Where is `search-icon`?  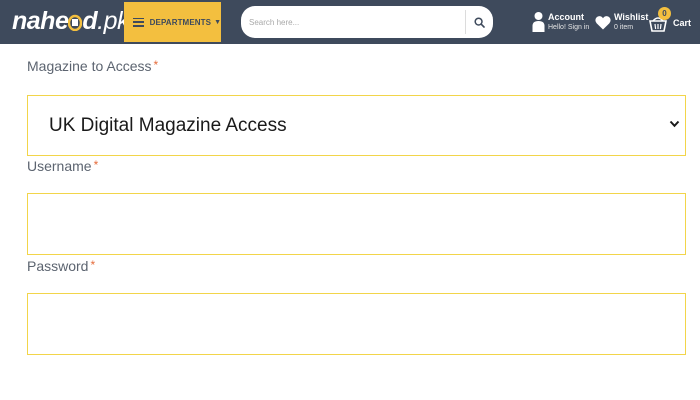
search-icon is located at coordinates (479, 22).